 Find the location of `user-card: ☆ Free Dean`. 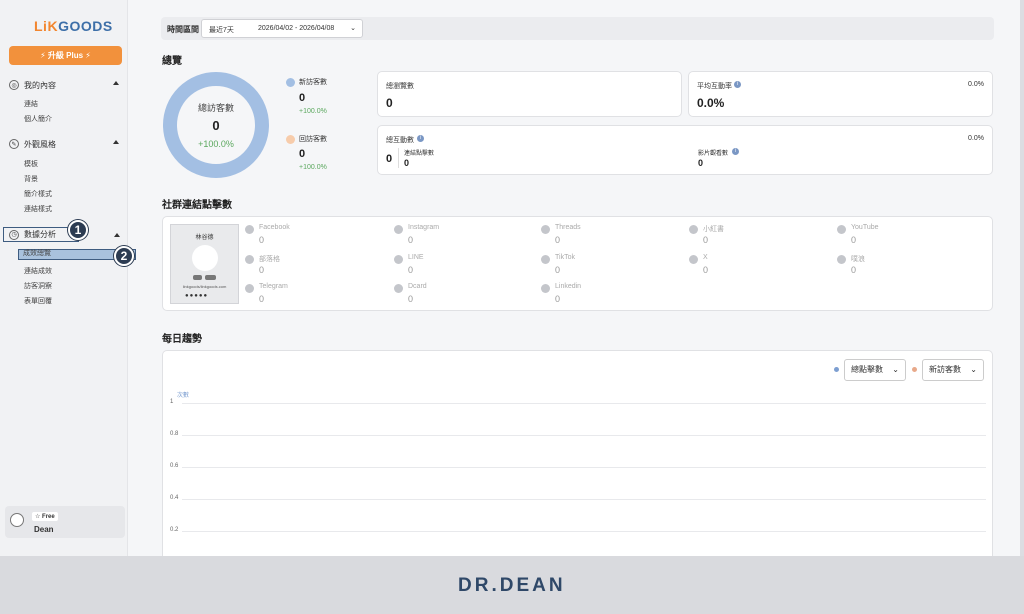

user-card: ☆ Free Dean is located at coordinates (65, 522).